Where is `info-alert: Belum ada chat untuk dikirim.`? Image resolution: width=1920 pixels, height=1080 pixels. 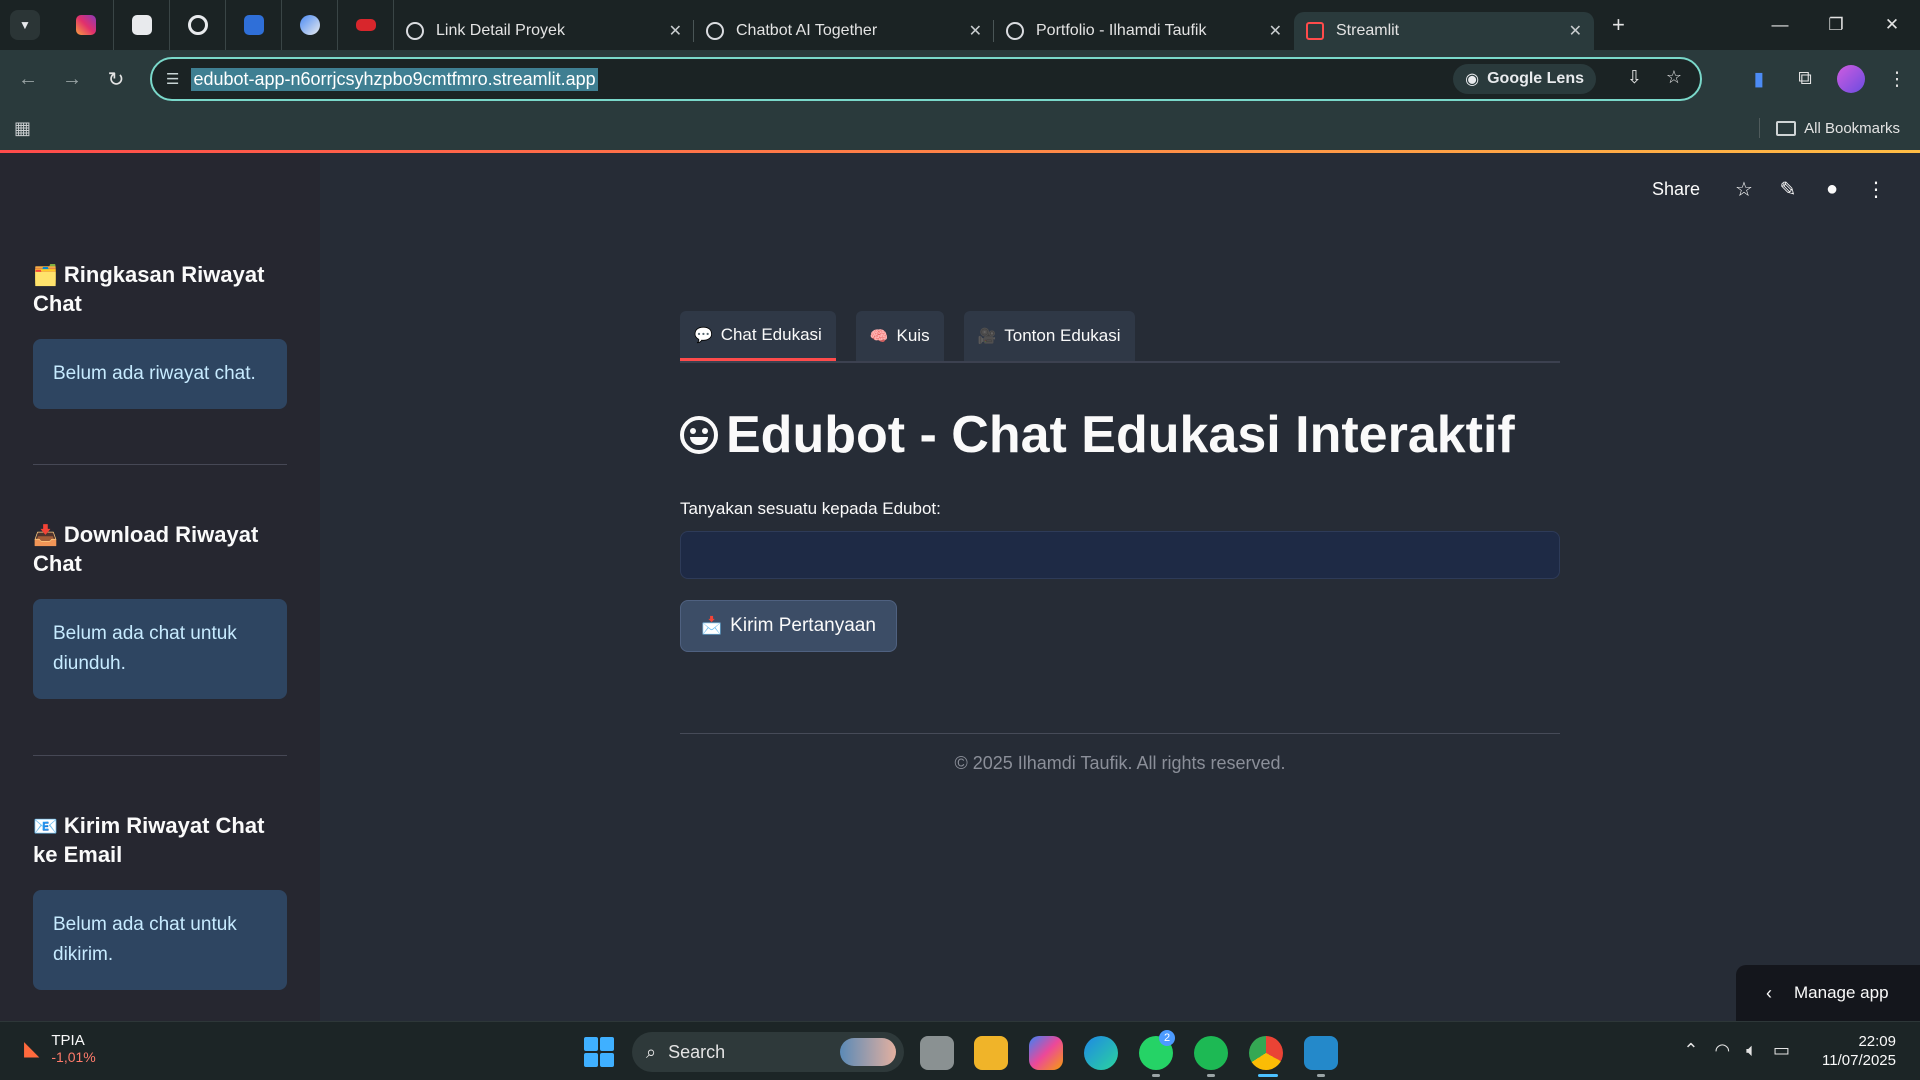 info-alert: Belum ada chat untuk dikirim. is located at coordinates (160, 940).